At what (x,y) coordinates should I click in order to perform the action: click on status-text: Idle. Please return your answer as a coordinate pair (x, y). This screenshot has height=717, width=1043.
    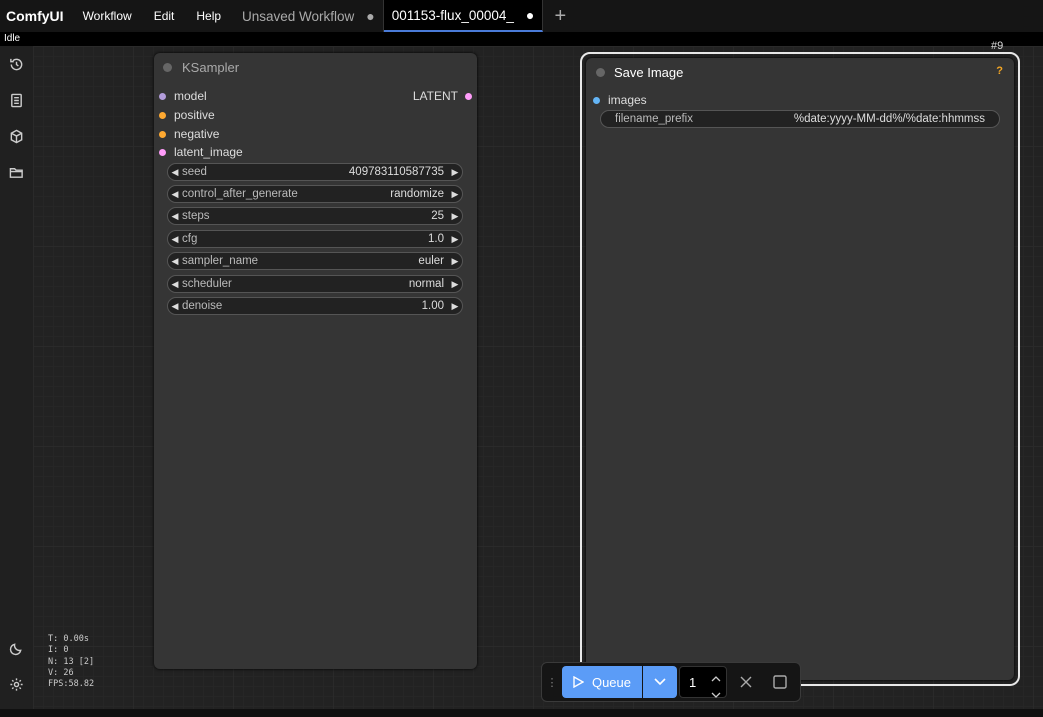
    Looking at the image, I should click on (521, 39).